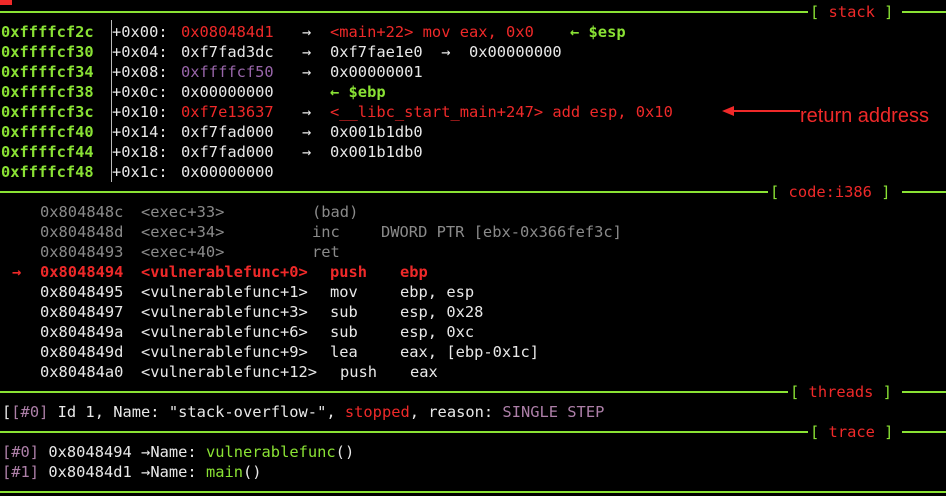 The image size is (946, 496). I want to click on instruction-symbol: <vulnerablefunc+6>, so click(224, 332).